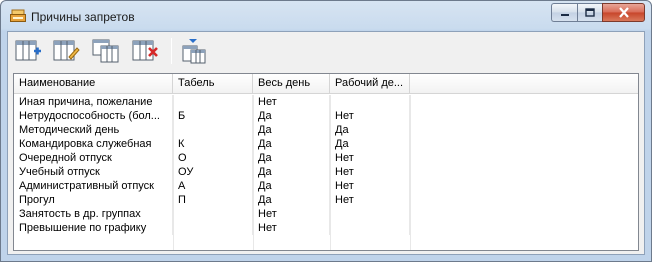 The image size is (652, 262). What do you see at coordinates (93, 158) in the screenshot?
I see `cell-name: Очередной отпуск` at bounding box center [93, 158].